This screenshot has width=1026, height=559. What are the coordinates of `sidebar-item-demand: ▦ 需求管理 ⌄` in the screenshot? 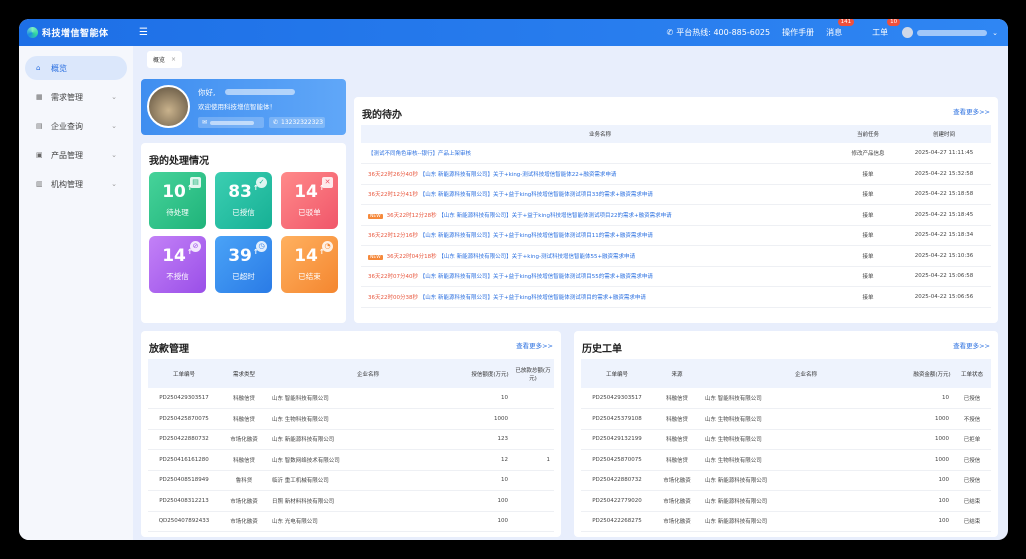 It's located at (76, 97).